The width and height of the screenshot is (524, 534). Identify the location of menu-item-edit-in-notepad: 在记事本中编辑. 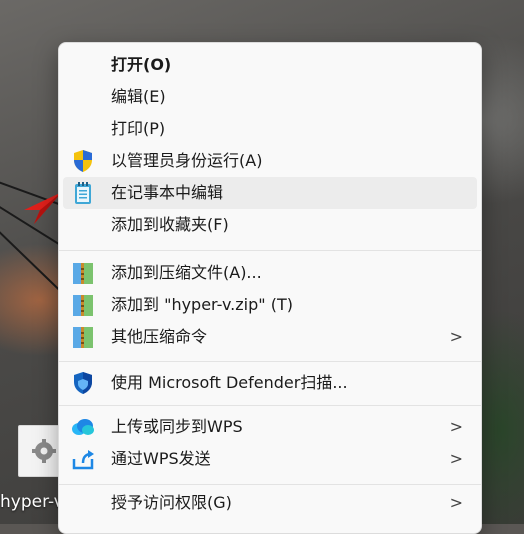
(270, 193).